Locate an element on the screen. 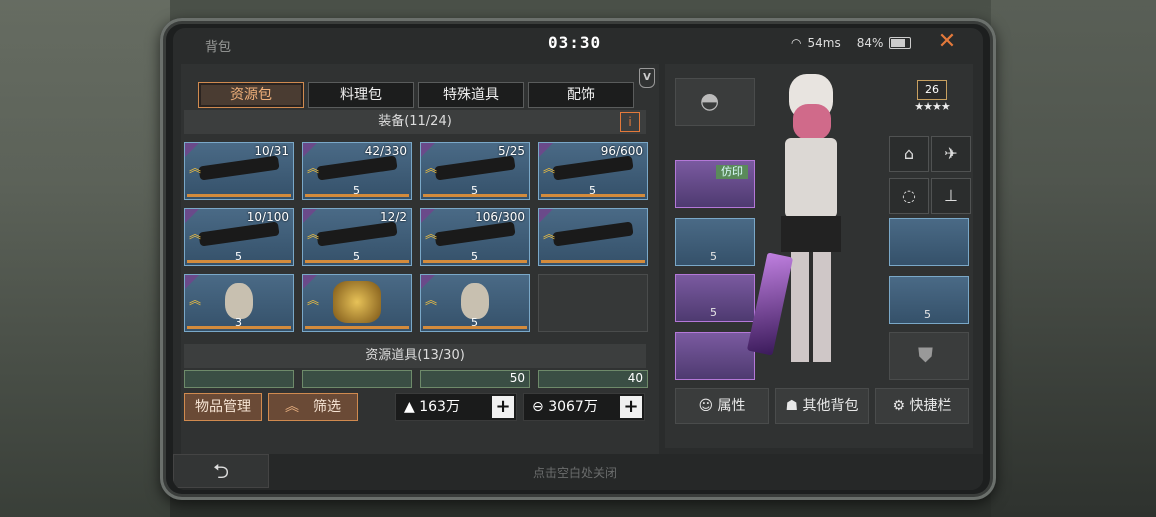 The height and width of the screenshot is (517, 1156). add-coin-button: + is located at coordinates (631, 407).